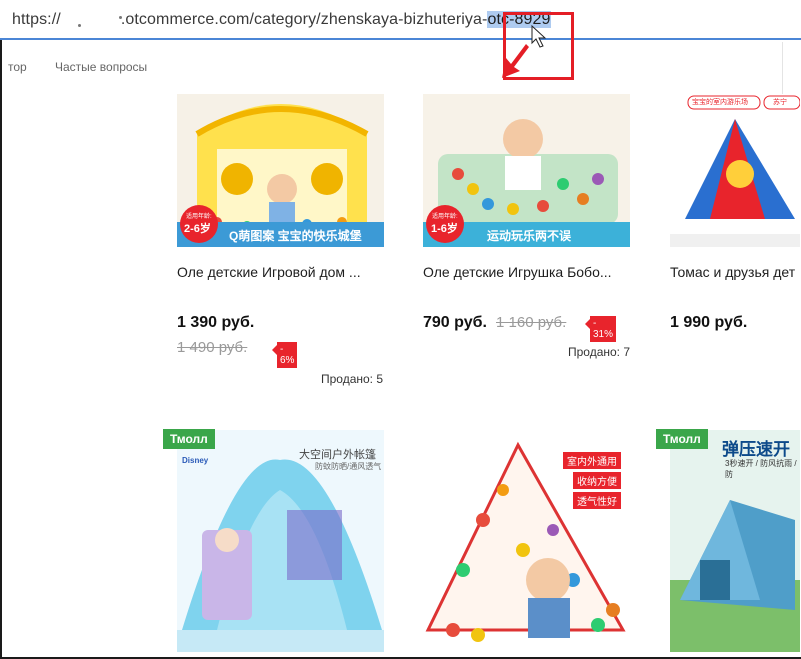 The height and width of the screenshot is (659, 801). Describe the element at coordinates (352, 379) in the screenshot. I see `sold-count: Продано: 5` at that location.